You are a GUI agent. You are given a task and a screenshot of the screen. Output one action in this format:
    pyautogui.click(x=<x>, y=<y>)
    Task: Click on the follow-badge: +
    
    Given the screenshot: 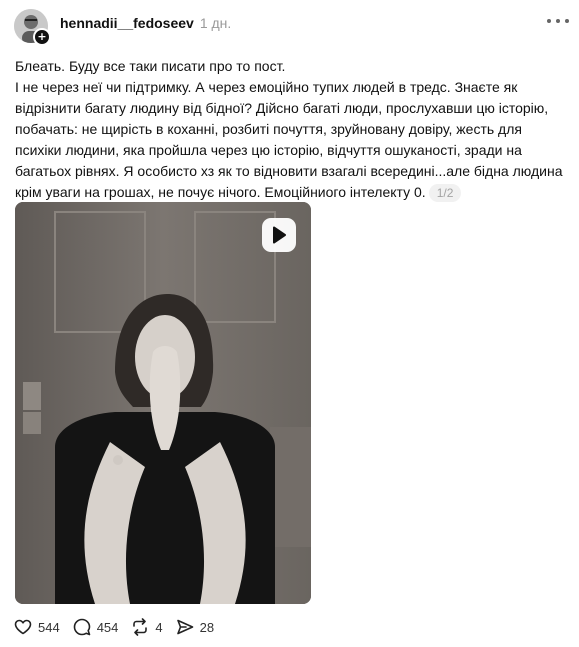 What is the action you would take?
    pyautogui.click(x=42, y=37)
    